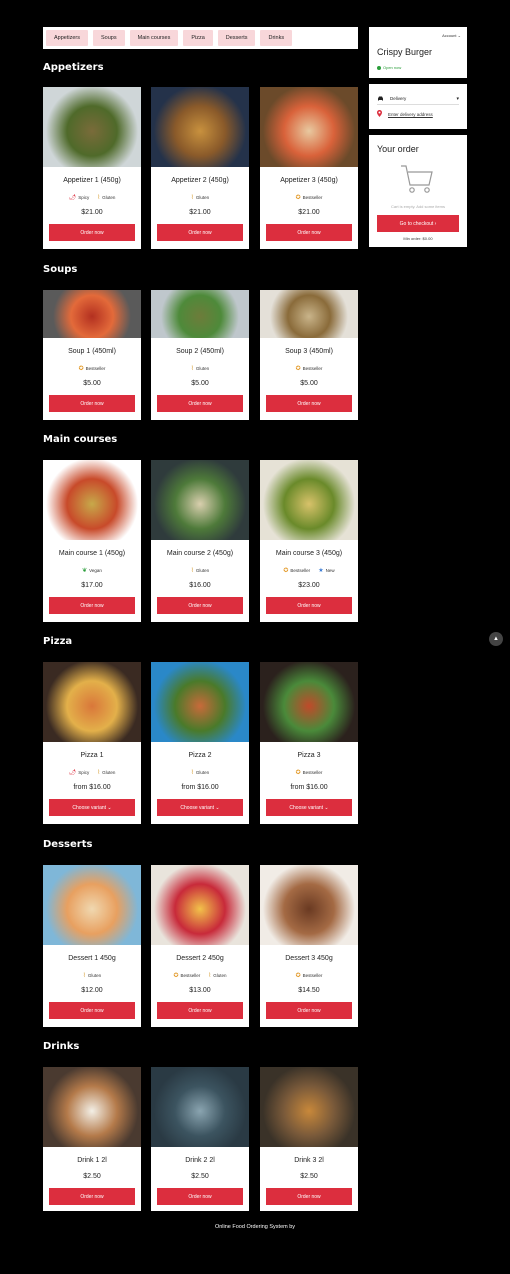 The width and height of the screenshot is (510, 1274). I want to click on menu-item-price: $5.00, so click(200, 383).